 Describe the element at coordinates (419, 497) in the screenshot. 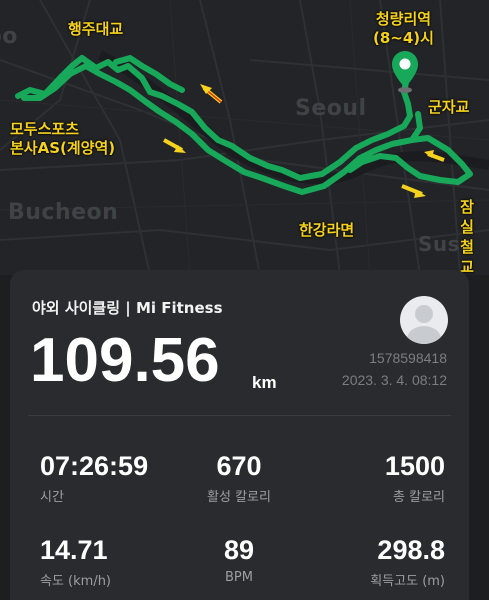

I see `stat-total-calories-label: 총 칼로리` at that location.